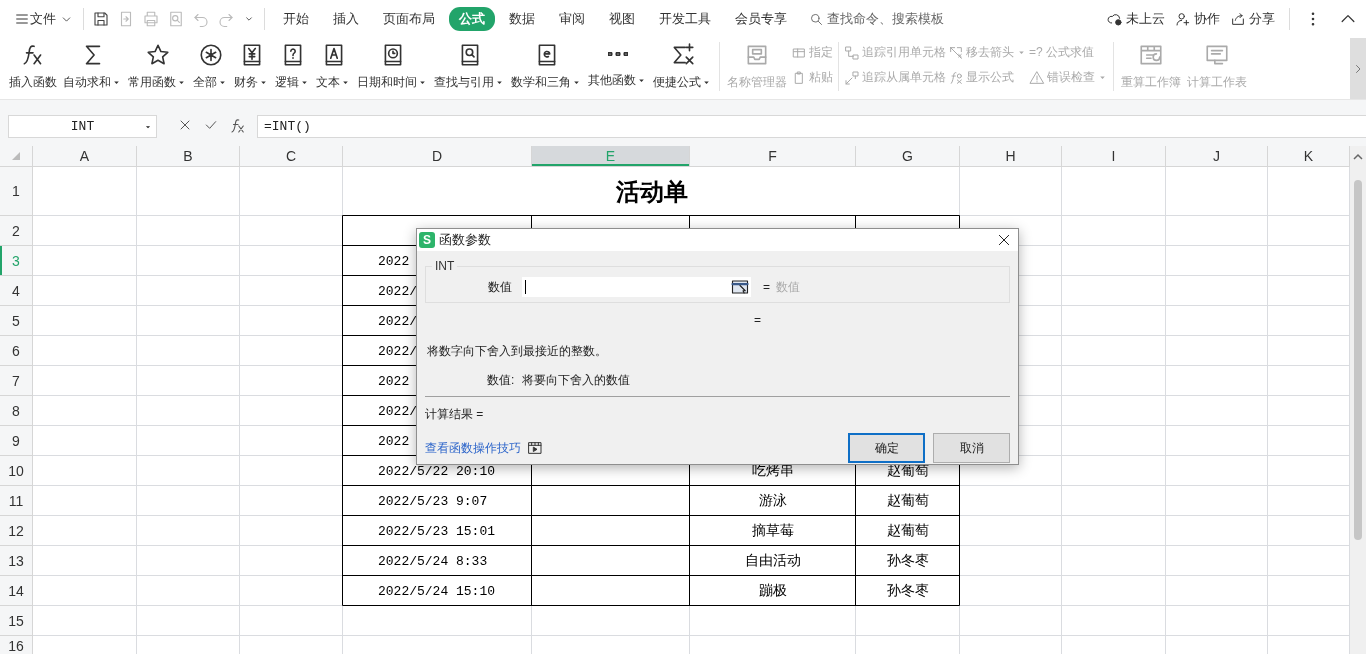 This screenshot has width=1366, height=654. I want to click on cloud-button: 未上云, so click(1136, 19).